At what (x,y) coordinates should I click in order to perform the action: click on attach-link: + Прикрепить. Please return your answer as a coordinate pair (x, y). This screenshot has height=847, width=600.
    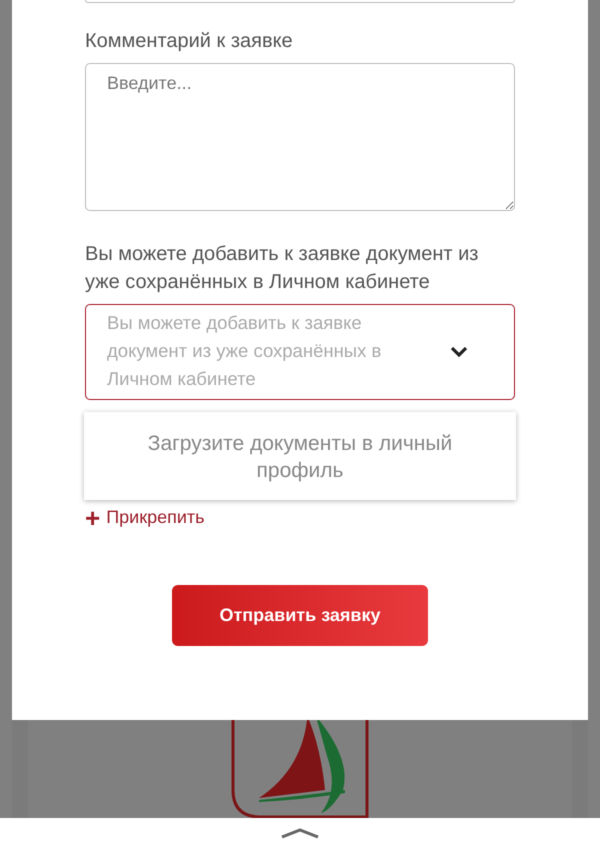
    Looking at the image, I should click on (145, 517).